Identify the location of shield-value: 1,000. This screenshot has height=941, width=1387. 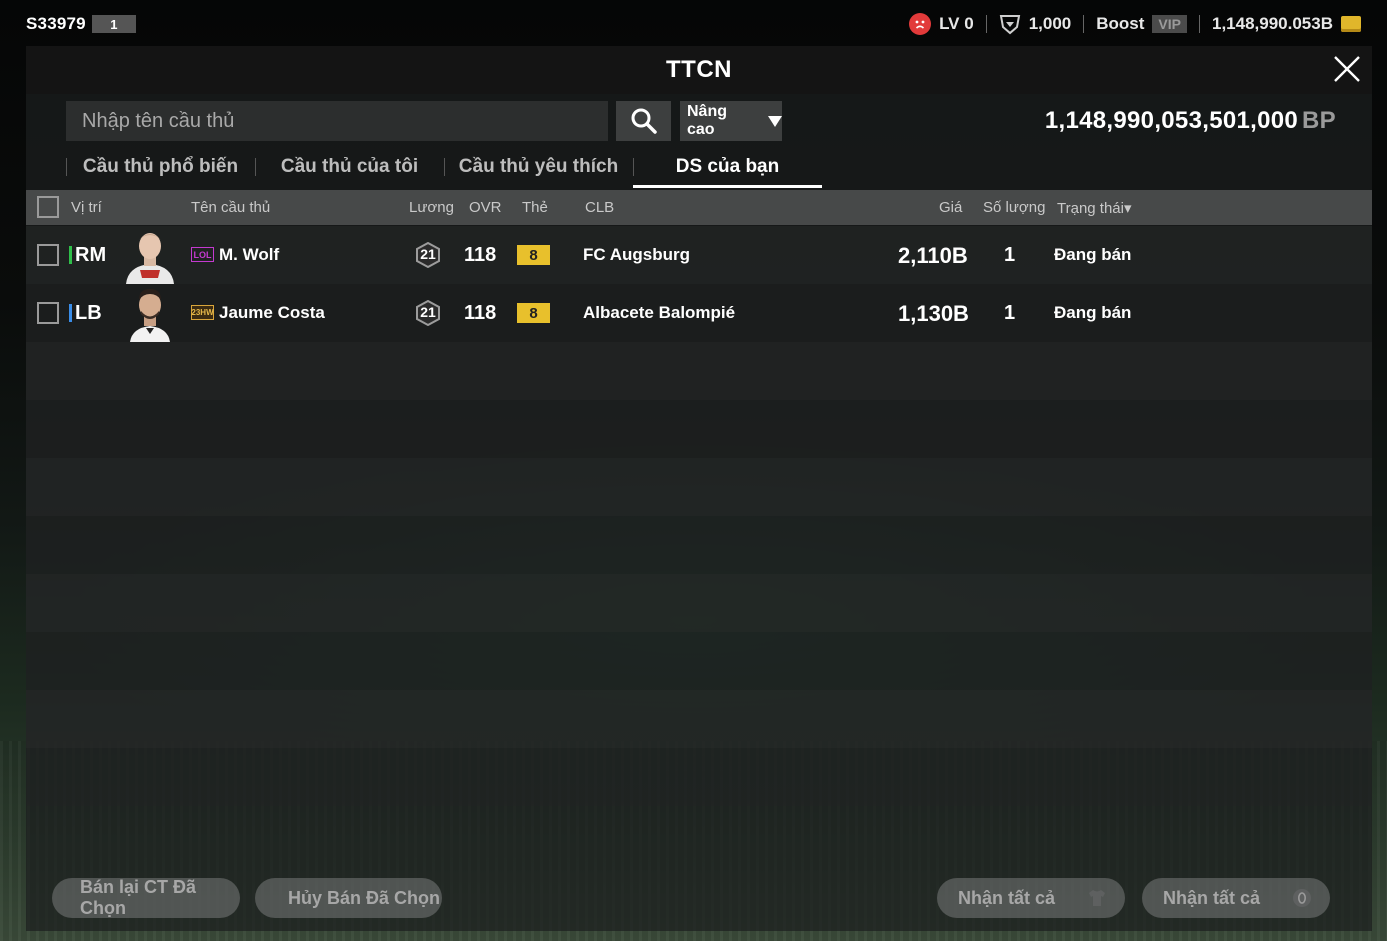
(1050, 23).